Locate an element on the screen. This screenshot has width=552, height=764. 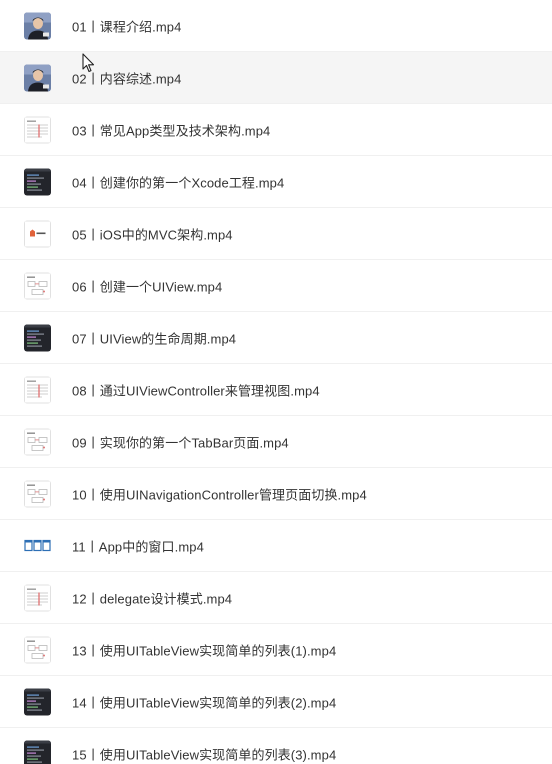
file-name: 11丨App中的窗口.mp4 is located at coordinates (138, 545).